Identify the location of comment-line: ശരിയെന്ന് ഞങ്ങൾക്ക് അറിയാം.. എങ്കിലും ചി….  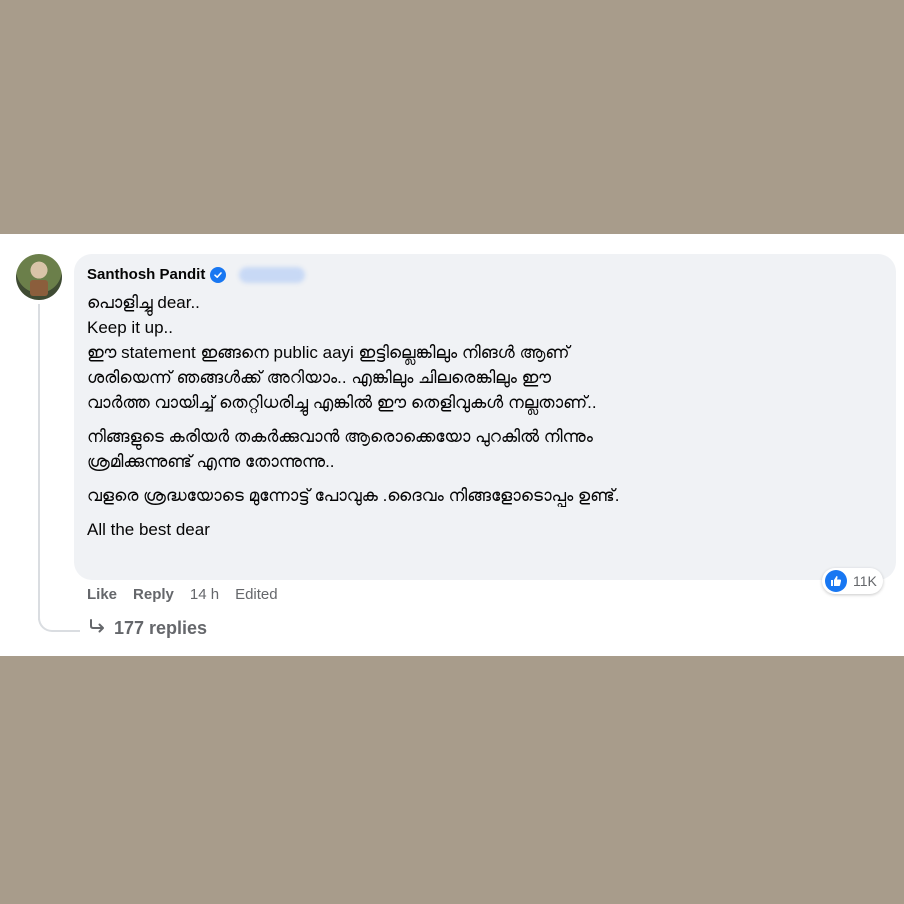
(319, 377).